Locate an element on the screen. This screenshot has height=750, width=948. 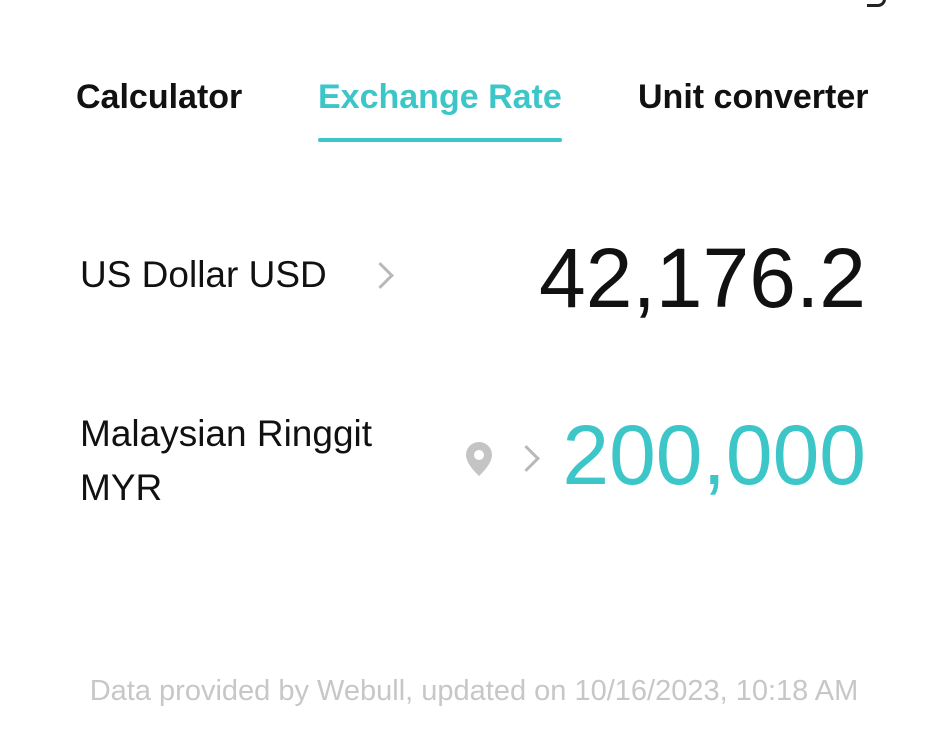
amount-usd: 42,176.2 is located at coordinates (702, 278).